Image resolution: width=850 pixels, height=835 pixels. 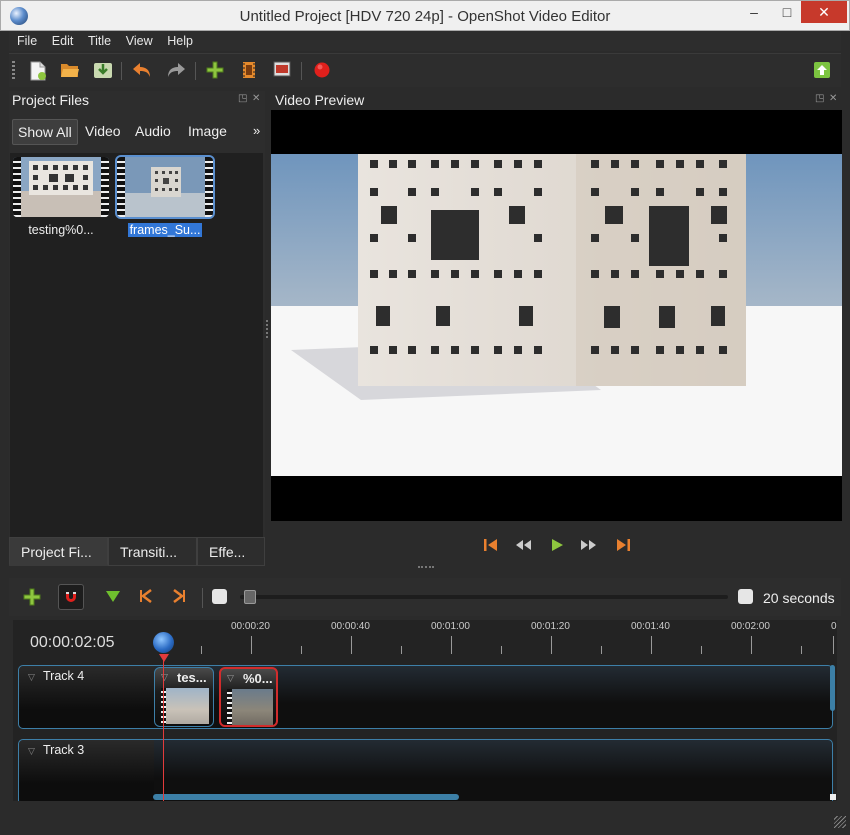 I want to click on open-project-icon, so click(x=70, y=71).